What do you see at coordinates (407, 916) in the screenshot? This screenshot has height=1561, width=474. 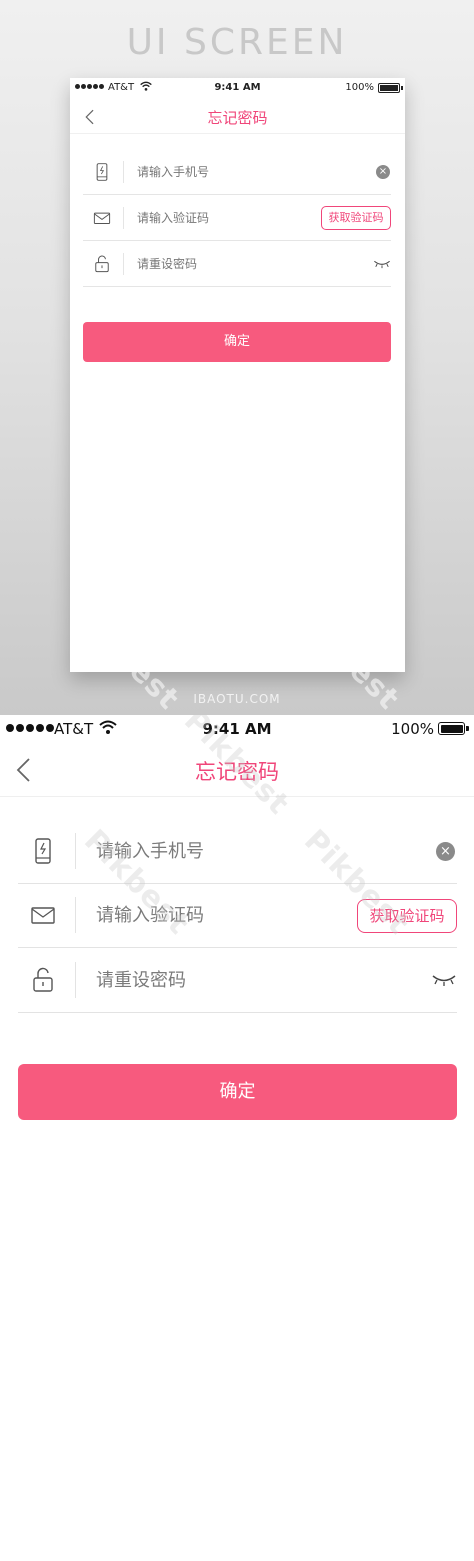 I see `get-code-button: 获取验证码` at bounding box center [407, 916].